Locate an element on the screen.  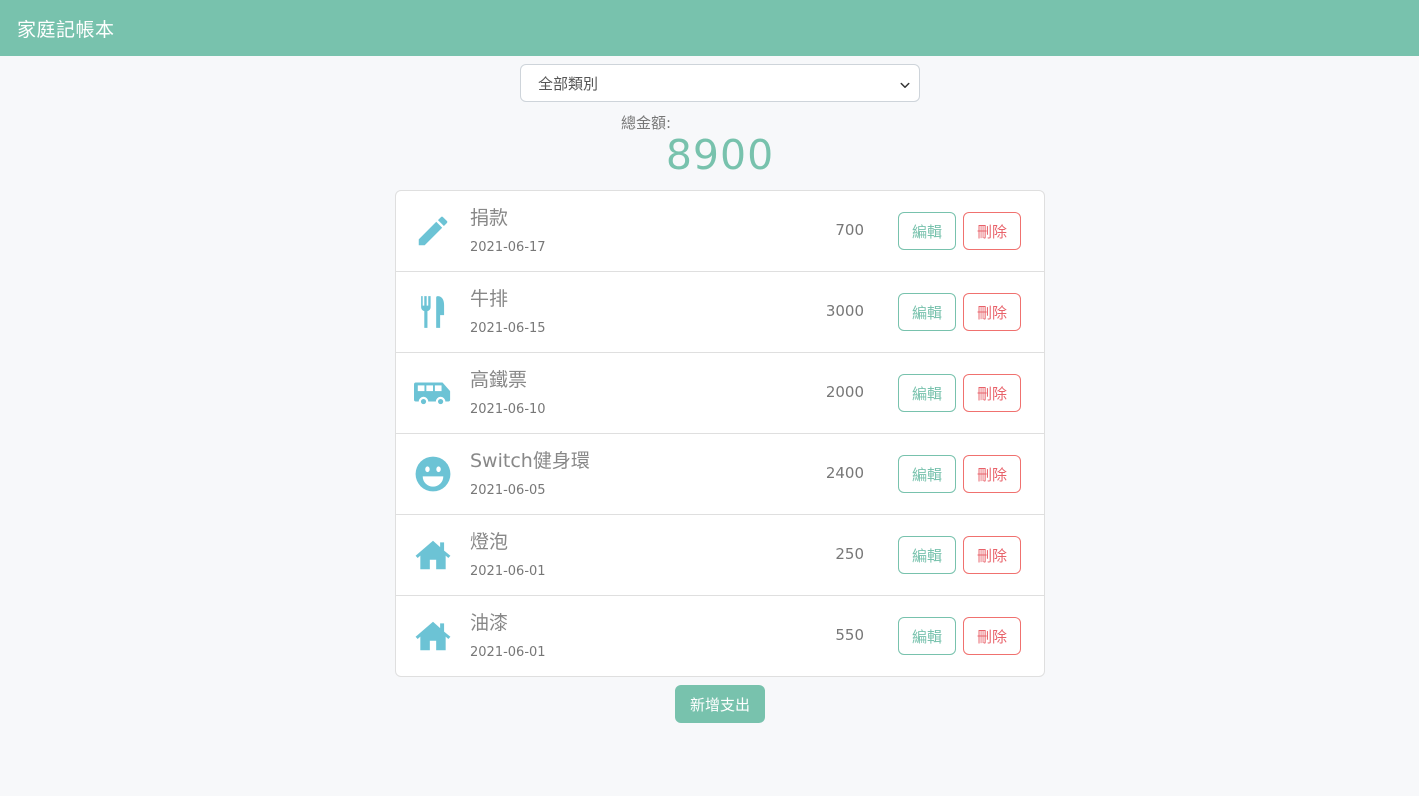
list-item: 燈泡 2021-06-01 250 編輯 刪除 is located at coordinates (720, 555).